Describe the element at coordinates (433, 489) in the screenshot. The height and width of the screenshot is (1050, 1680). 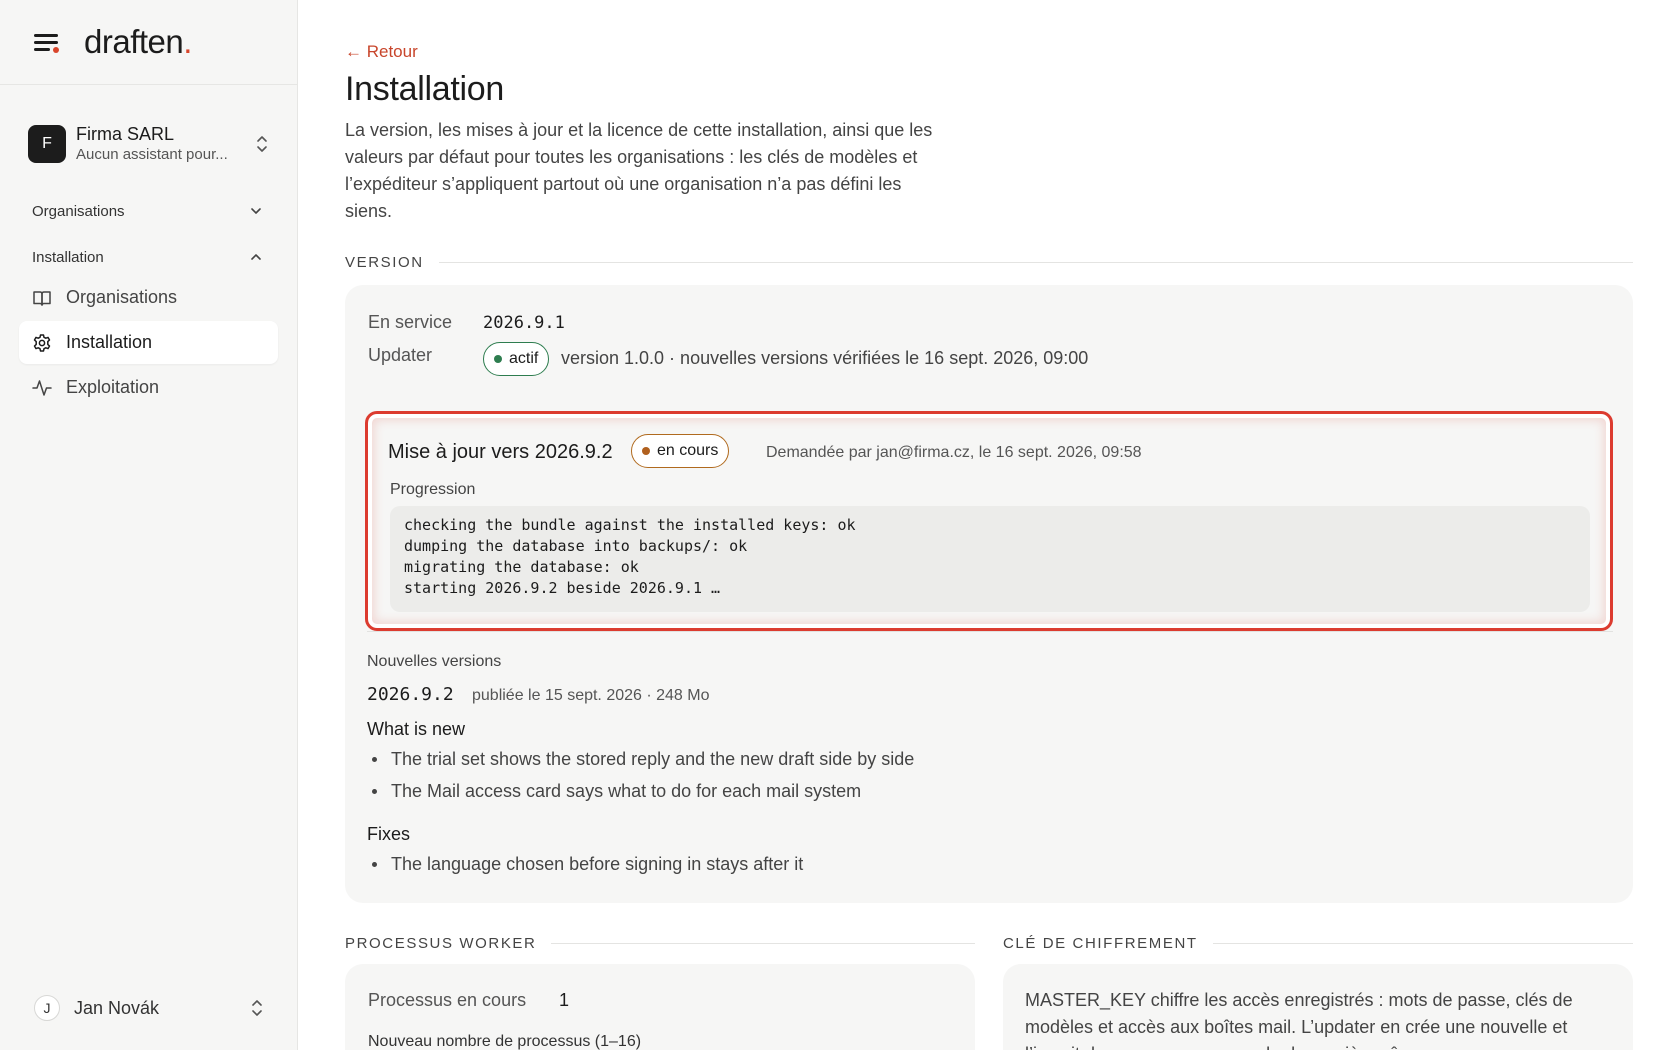
I see `progress-label: Progression` at that location.